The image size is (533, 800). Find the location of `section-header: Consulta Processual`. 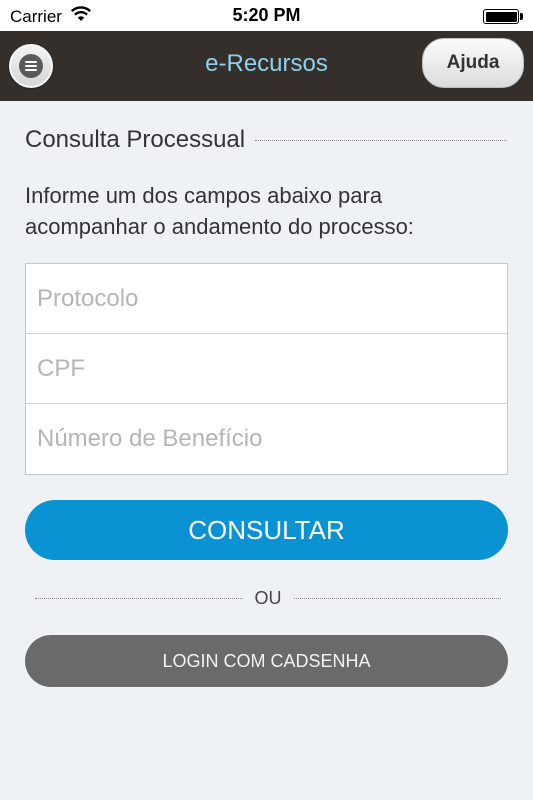

section-header: Consulta Processual is located at coordinates (266, 140).